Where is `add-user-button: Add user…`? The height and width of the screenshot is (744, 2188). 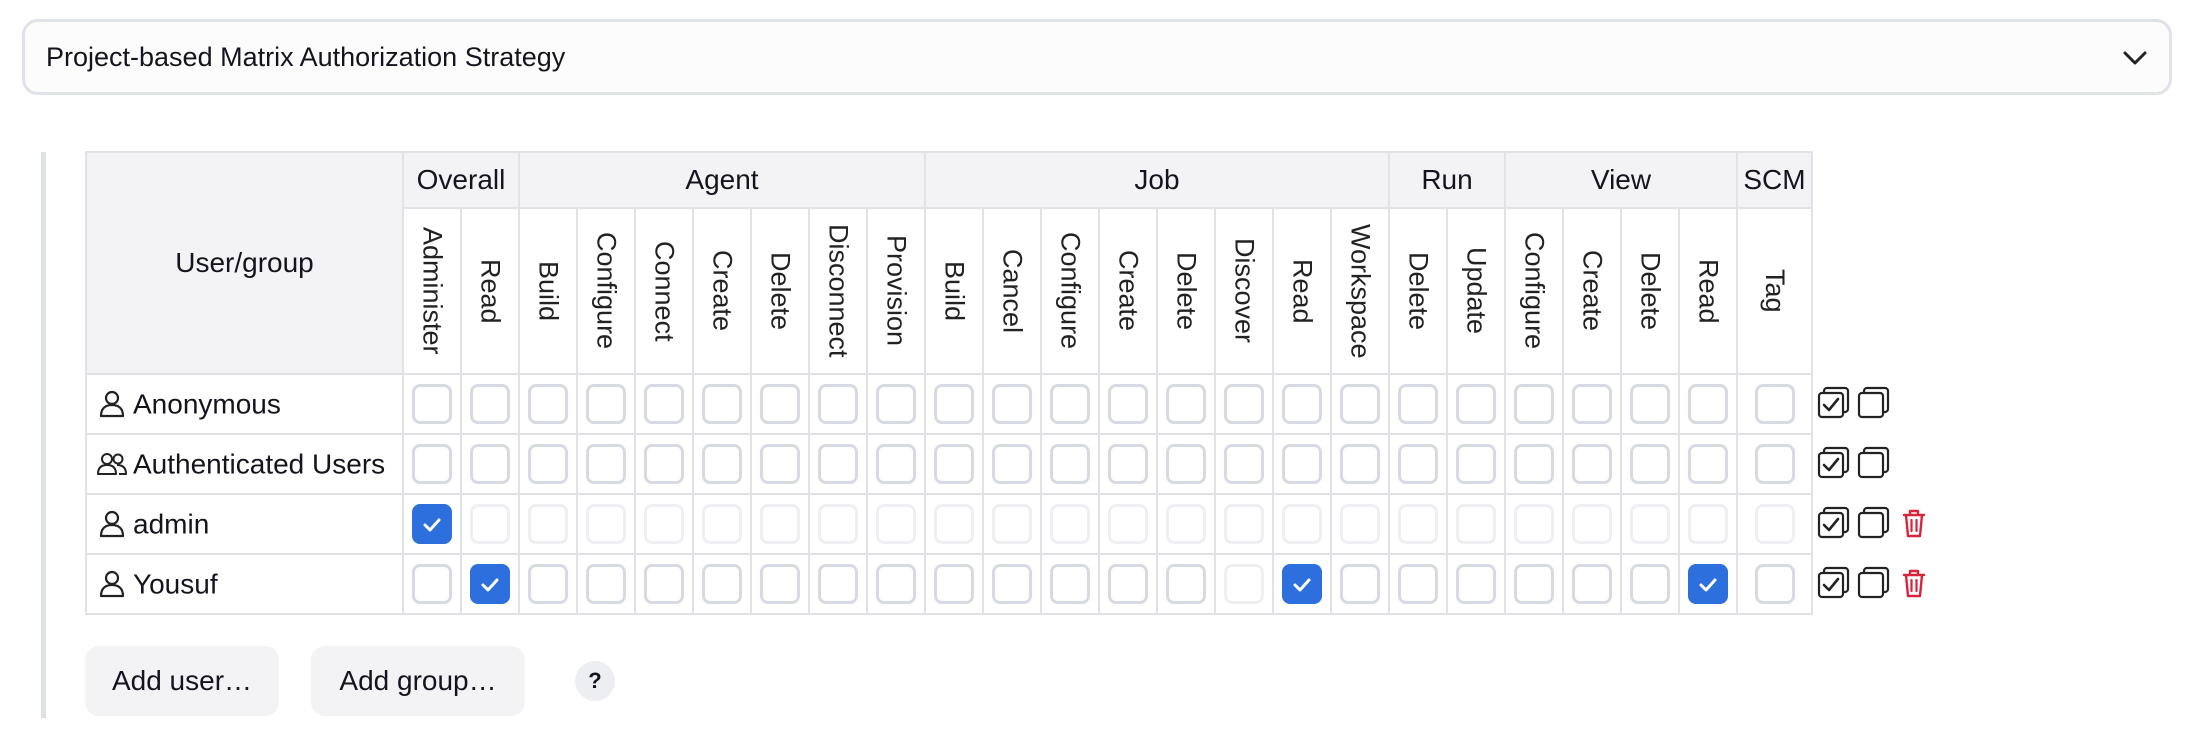 add-user-button: Add user… is located at coordinates (182, 681).